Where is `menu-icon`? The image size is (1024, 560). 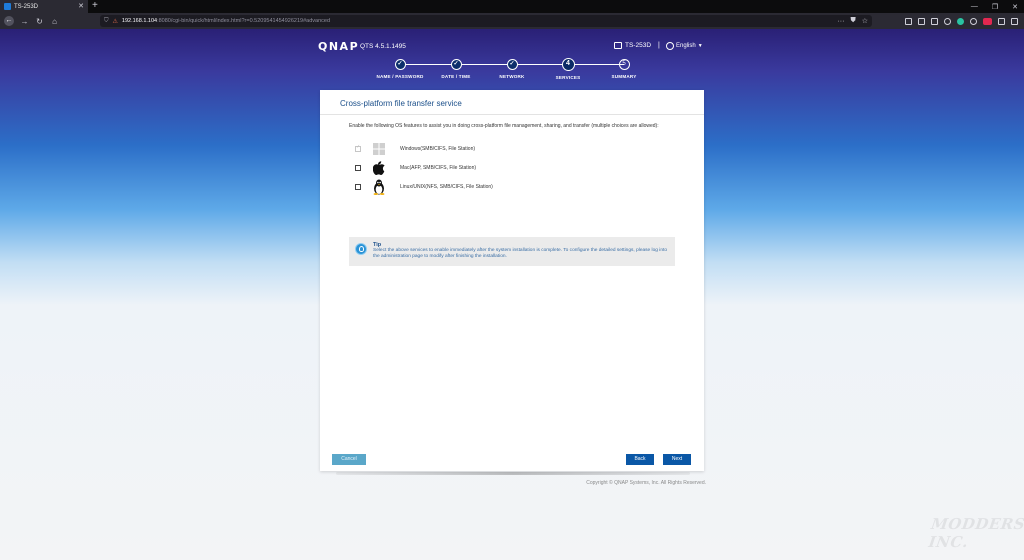
menu-icon is located at coordinates (1014, 21).